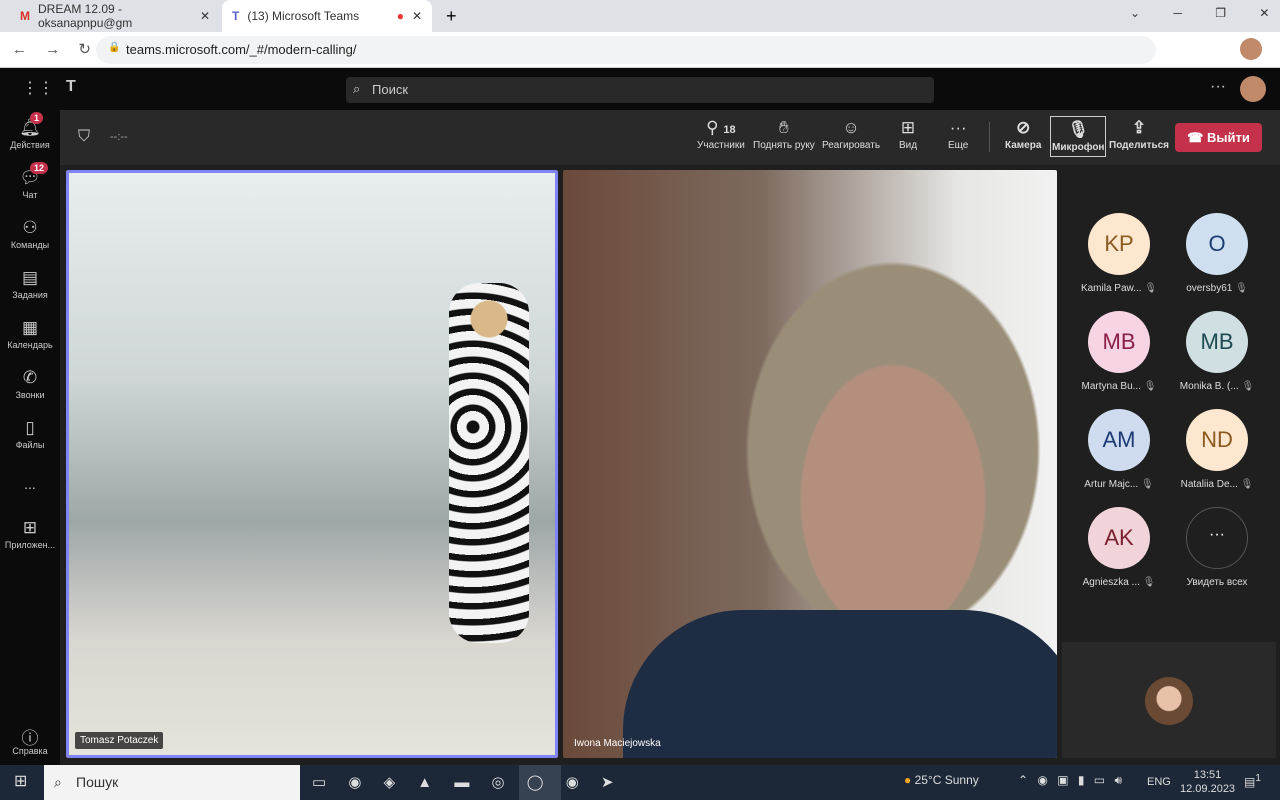  I want to click on share-button: ⇪ Поделиться, so click(1139, 134).